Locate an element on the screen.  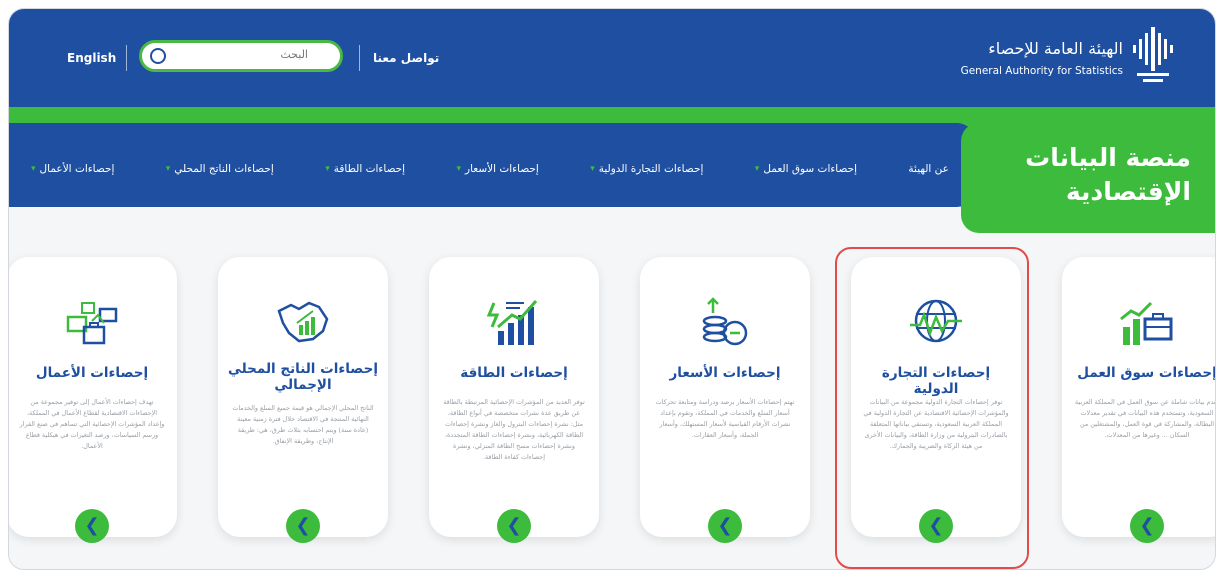
card-title: إحصاءات الناتج المحلي الإجمالي is located at coordinates (303, 377).